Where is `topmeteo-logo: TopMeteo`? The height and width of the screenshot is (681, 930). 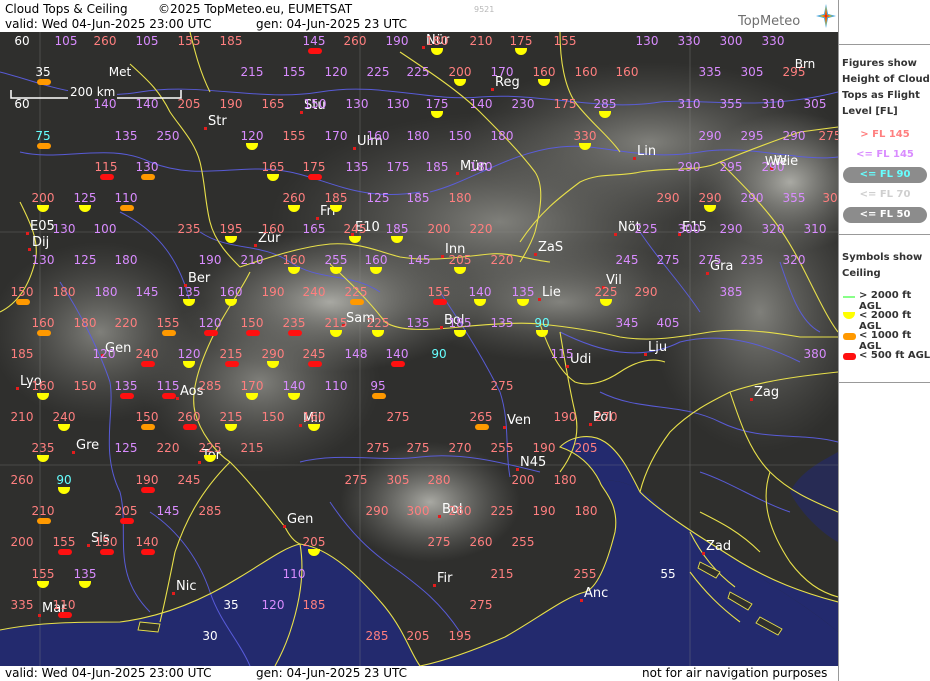
topmeteo-logo: TopMeteo is located at coordinates (786, 17).